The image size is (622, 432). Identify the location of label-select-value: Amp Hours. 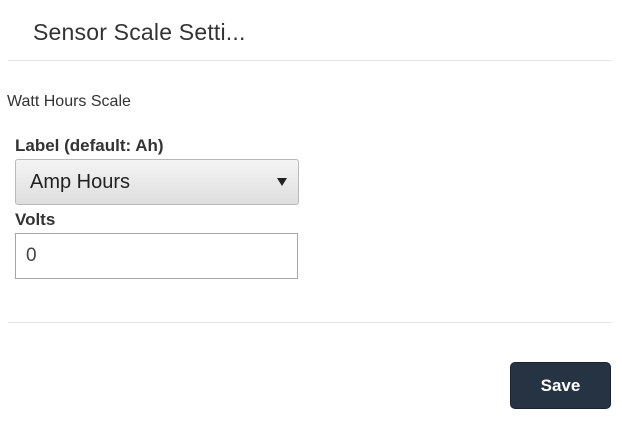
(80, 182).